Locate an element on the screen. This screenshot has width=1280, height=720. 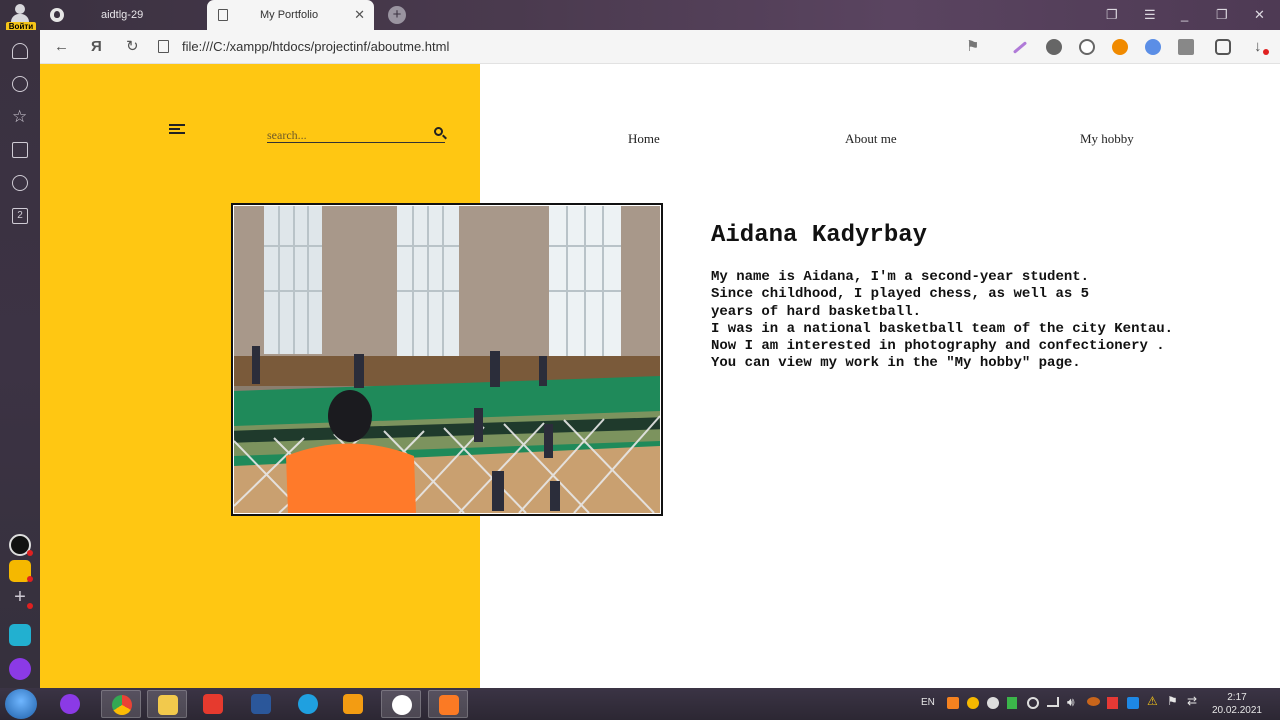
bookmark-icon: ⚑ is located at coordinates (972, 47).